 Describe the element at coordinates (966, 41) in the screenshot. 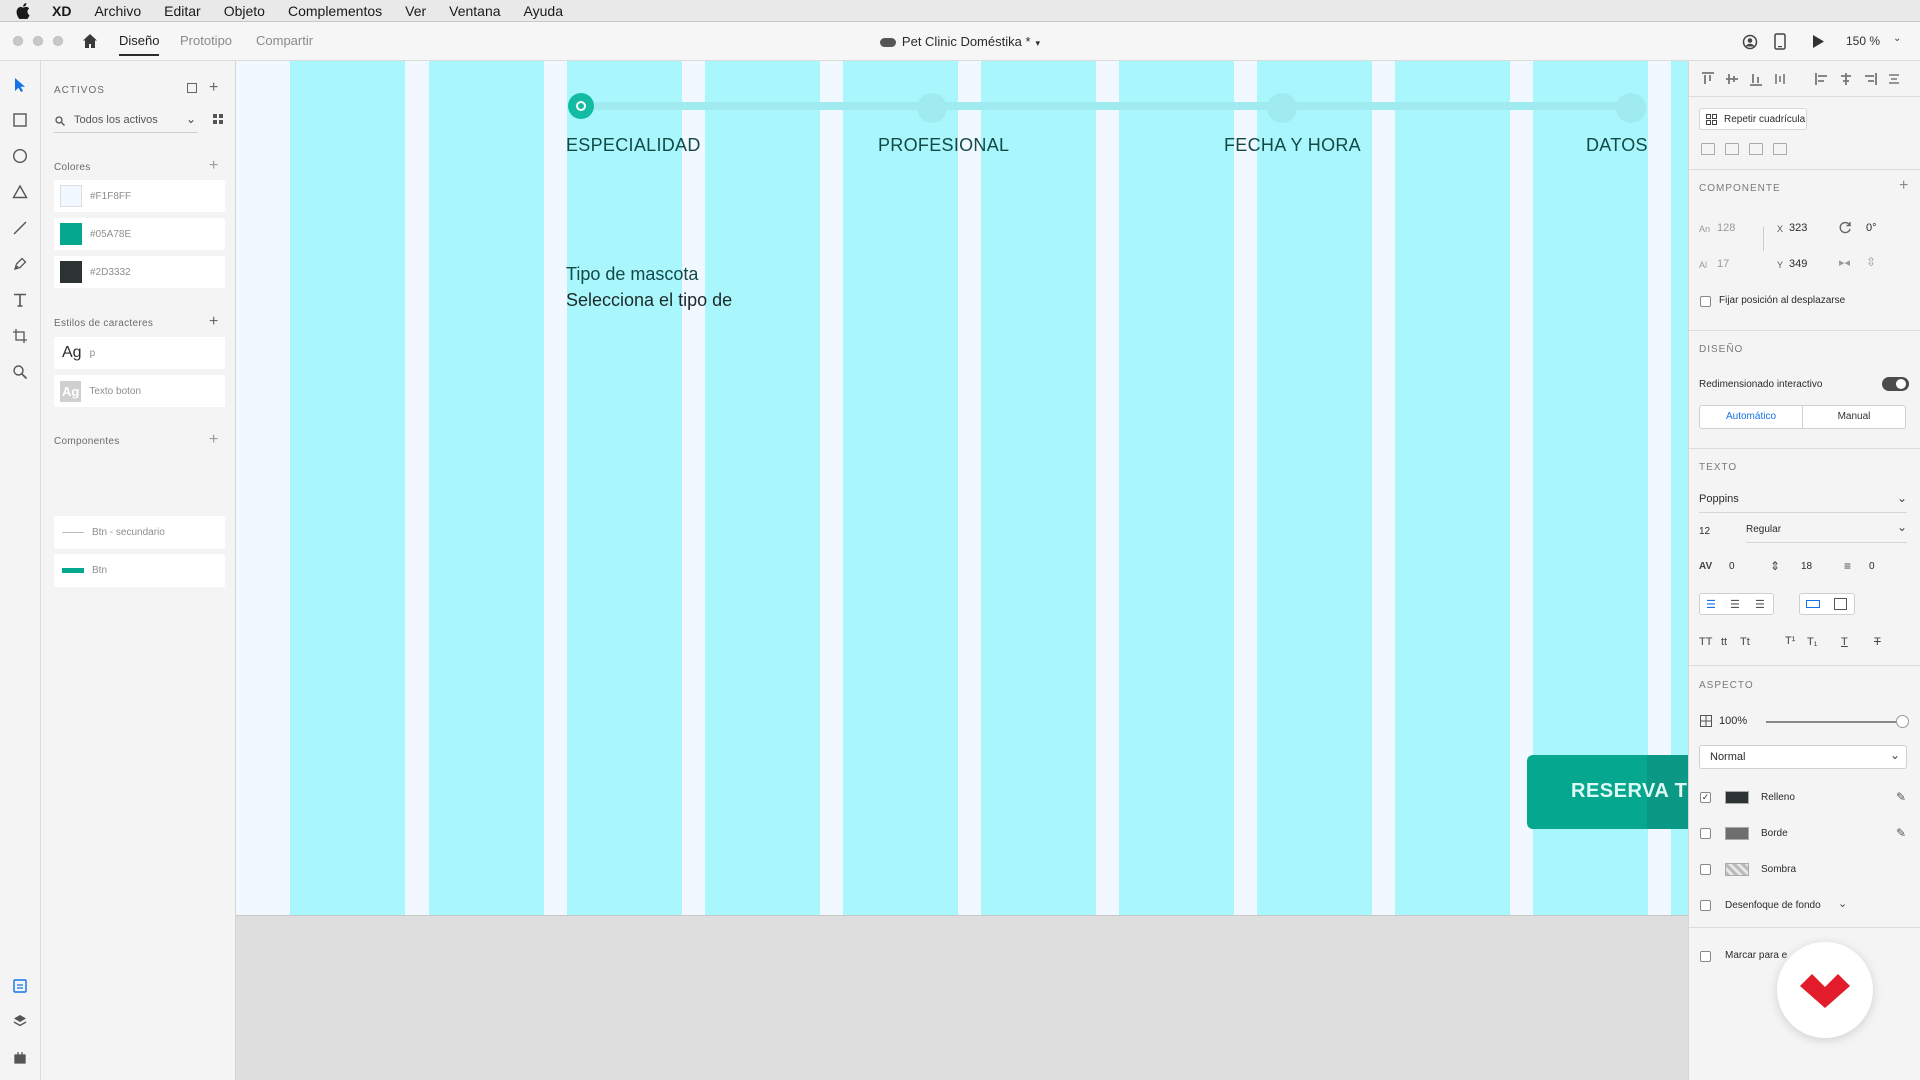

I see `document-title: Pet Clinic Doméstika *` at that location.